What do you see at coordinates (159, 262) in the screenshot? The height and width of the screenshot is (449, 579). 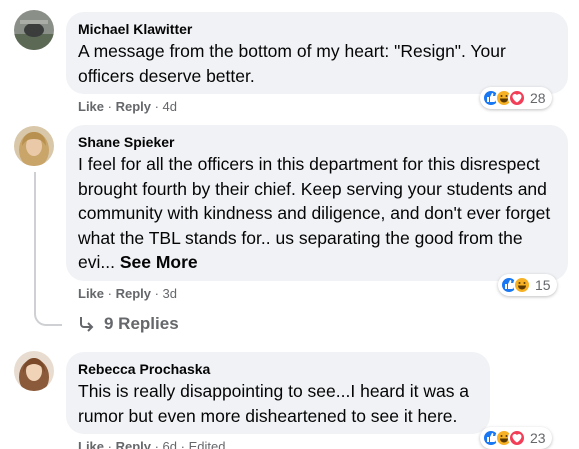 I see `see-more-link: See More` at bounding box center [159, 262].